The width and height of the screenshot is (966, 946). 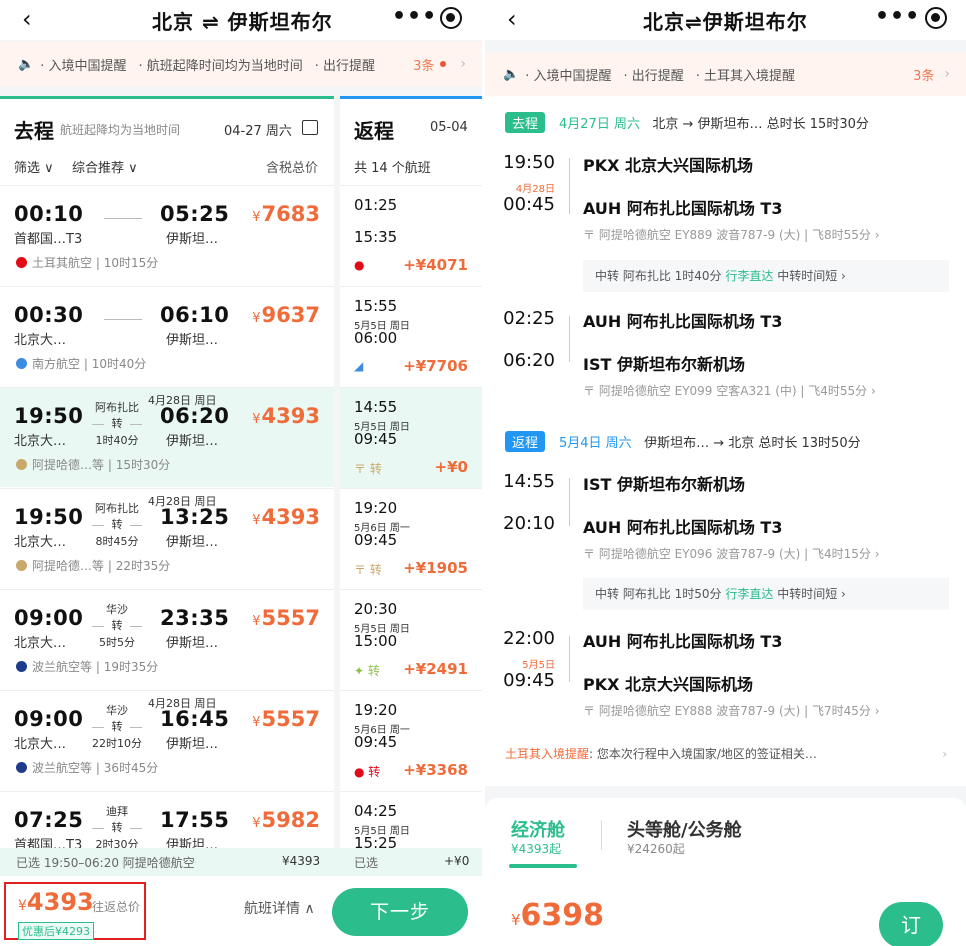 I want to click on segment-info: 〒 阿提哈德航空 EY888 波音787-9 (大) | 飞7时45分 ›, so click(x=731, y=710).